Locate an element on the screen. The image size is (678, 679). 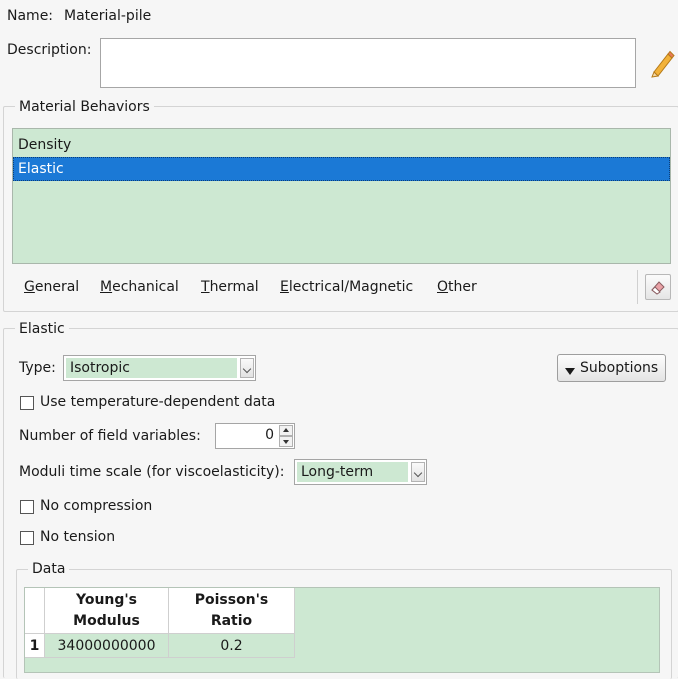
description-label: Description: is located at coordinates (49, 50).